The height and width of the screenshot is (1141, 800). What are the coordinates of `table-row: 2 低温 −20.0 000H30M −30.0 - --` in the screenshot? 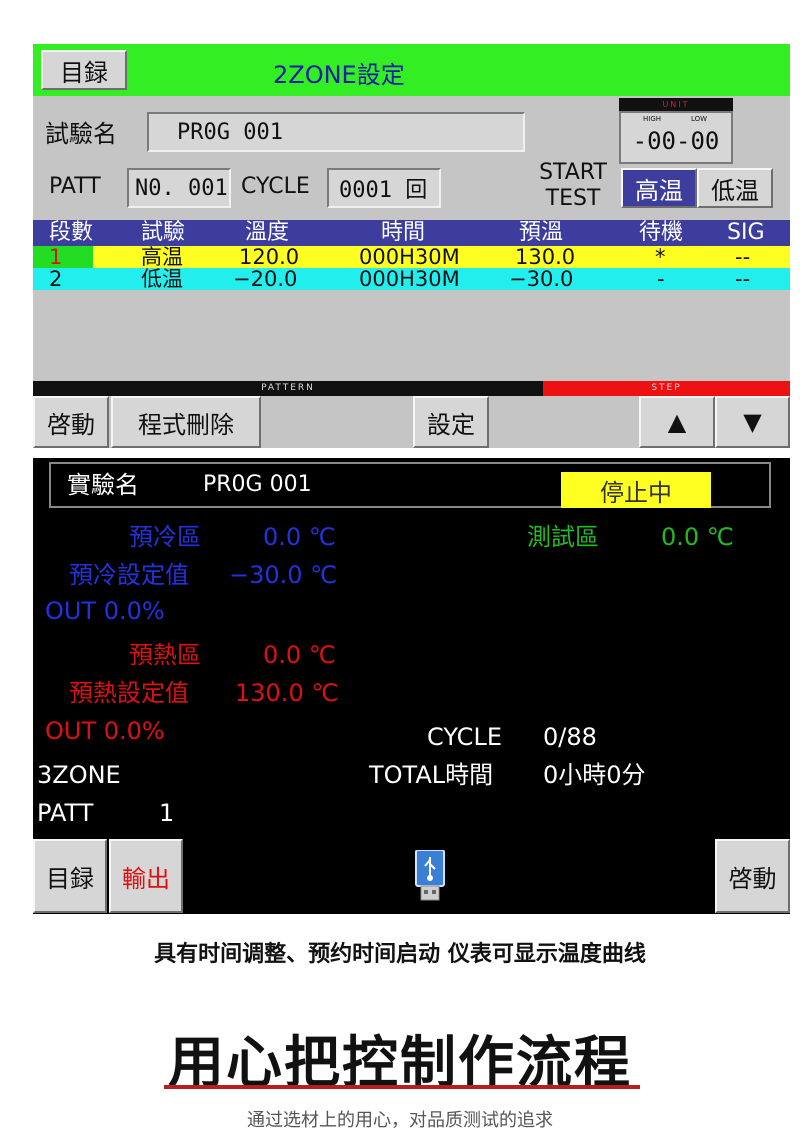 It's located at (411, 279).